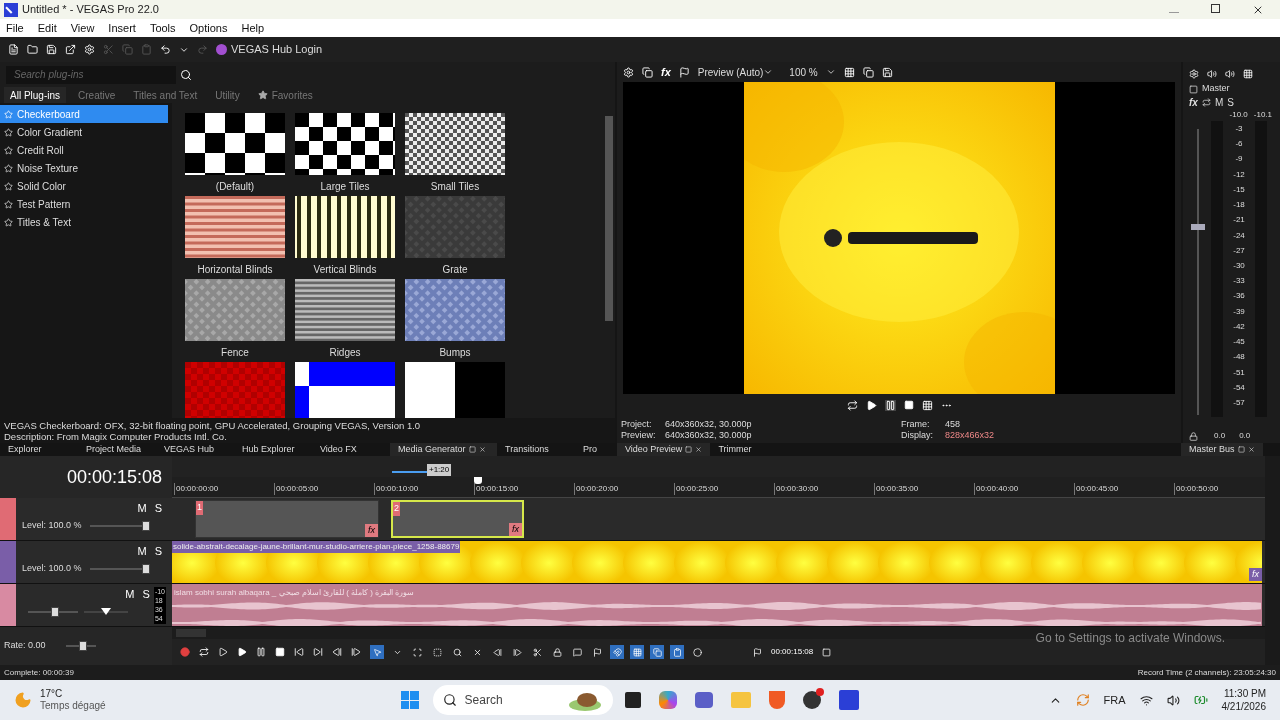 This screenshot has height=720, width=1280. I want to click on taskbar-search: Search, so click(522, 700).